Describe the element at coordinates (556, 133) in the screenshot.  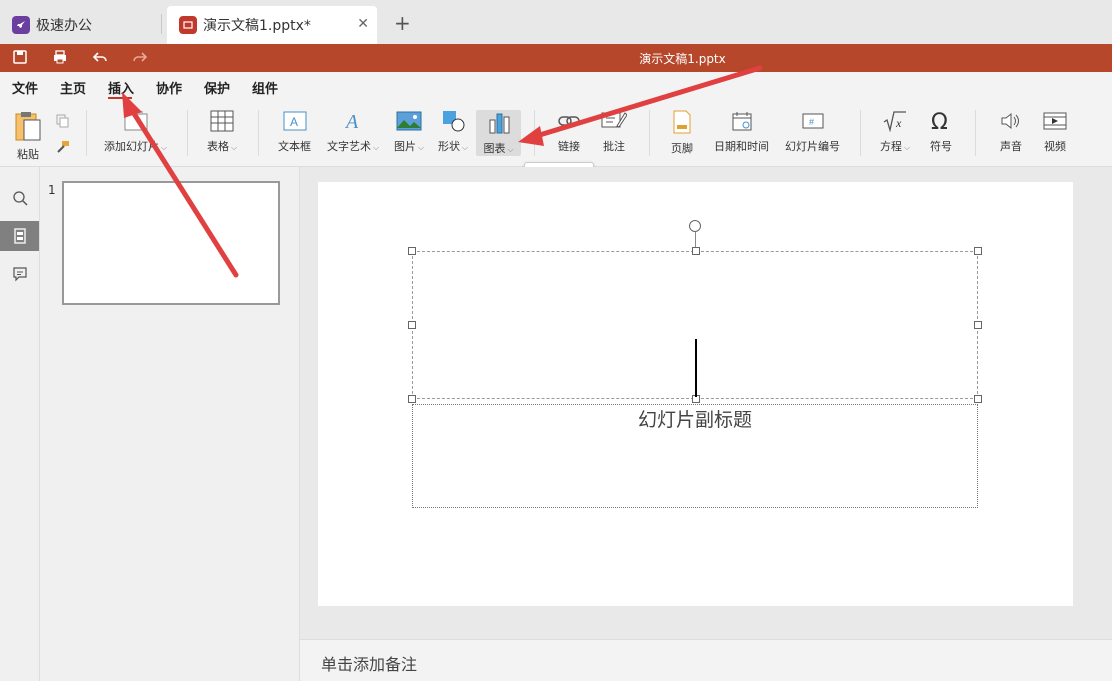
I see `ribbon-toolbar: 粘贴 添加幻灯片 ⌵ 表格 ⌵ A 文本框 A 文字艺术 ⌵ 图片 ⌵ 形状 ⌵ 图表` at that location.